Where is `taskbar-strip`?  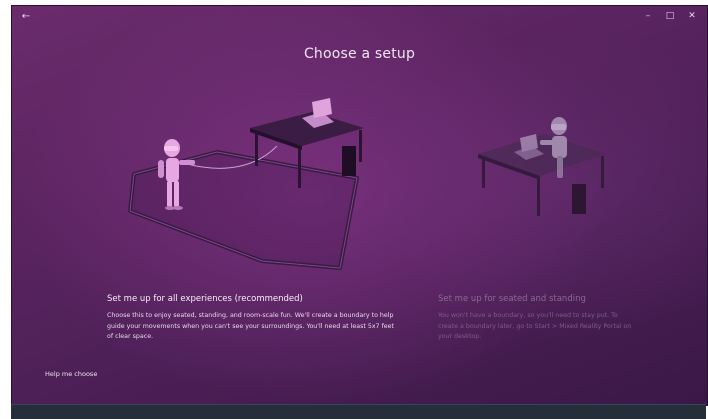 taskbar-strip is located at coordinates (358, 411).